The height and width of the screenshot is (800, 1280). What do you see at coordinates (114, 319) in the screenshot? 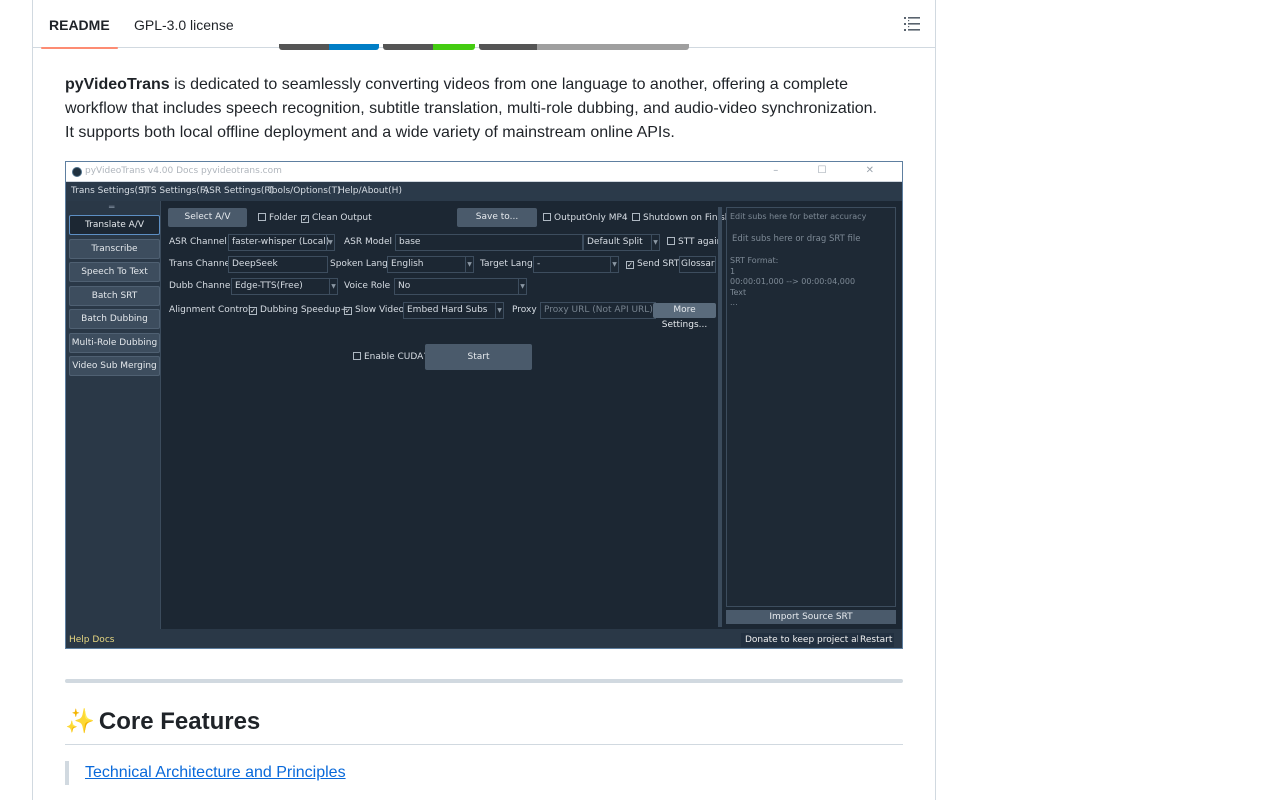
I see `sidebar-batch-dubbing: Batch Dubbing` at bounding box center [114, 319].